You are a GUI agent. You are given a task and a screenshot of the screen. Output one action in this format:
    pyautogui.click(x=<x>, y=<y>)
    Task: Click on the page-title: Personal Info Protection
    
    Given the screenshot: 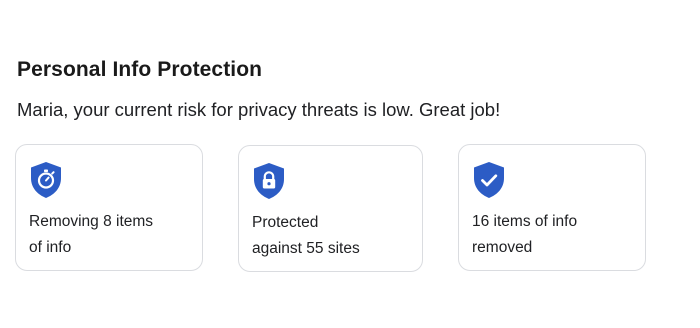 What is the action you would take?
    pyautogui.click(x=140, y=69)
    